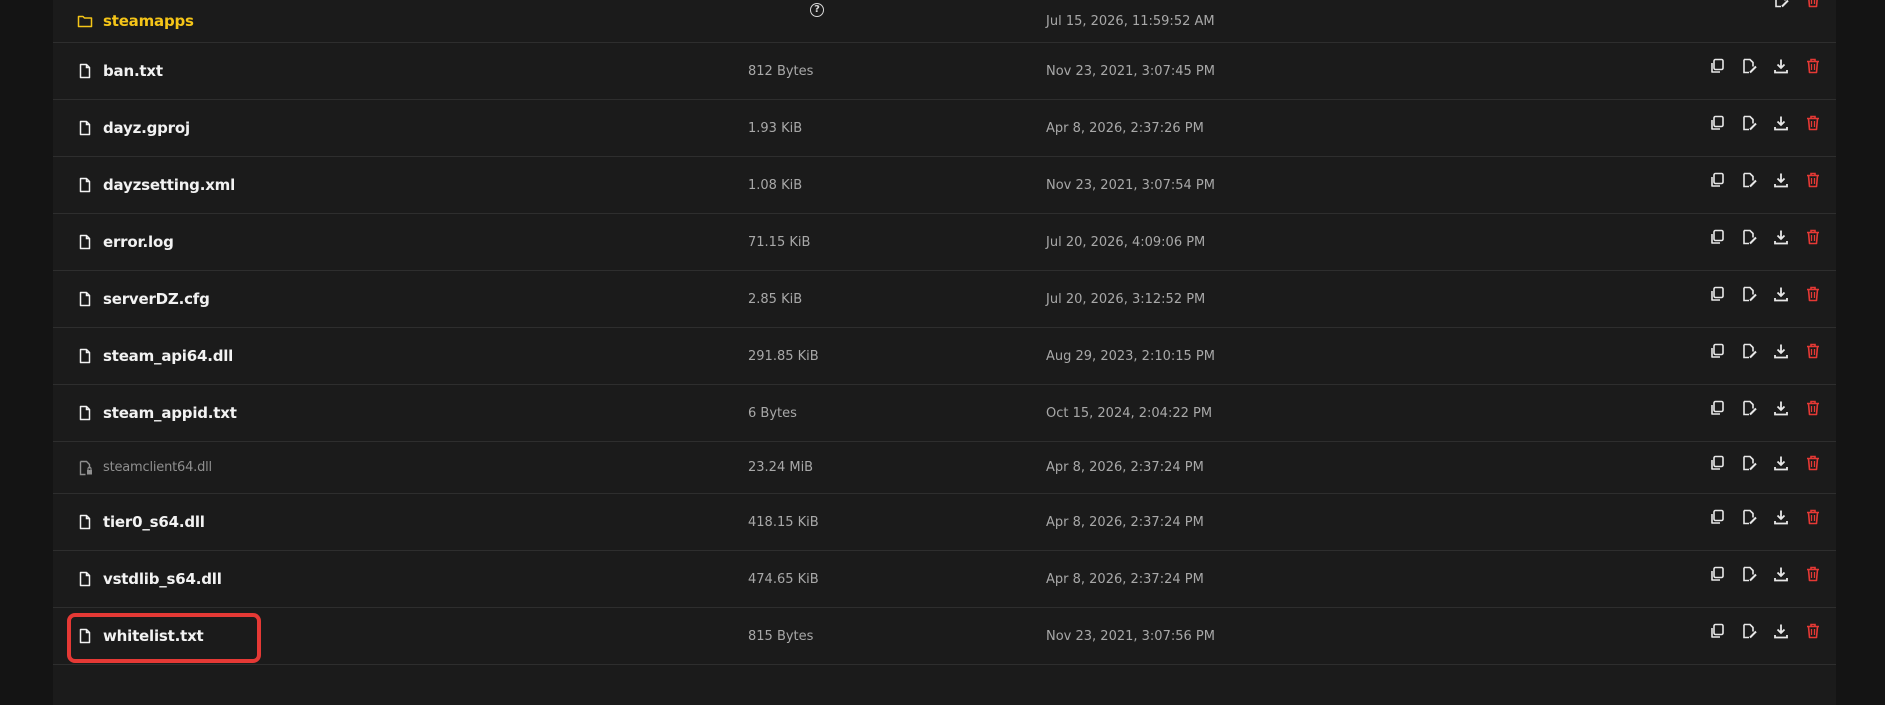 The image size is (1885, 705). Describe the element at coordinates (1130, 356) in the screenshot. I see `file-modified-date: Aug 29, 2023, 2:10:15 PM` at that location.